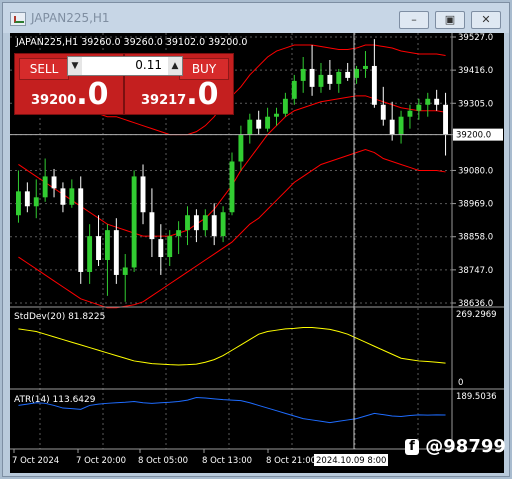 This screenshot has height=479, width=512. Describe the element at coordinates (227, 461) in the screenshot. I see `time-tick-label: 8 Oct 13:00` at that location.